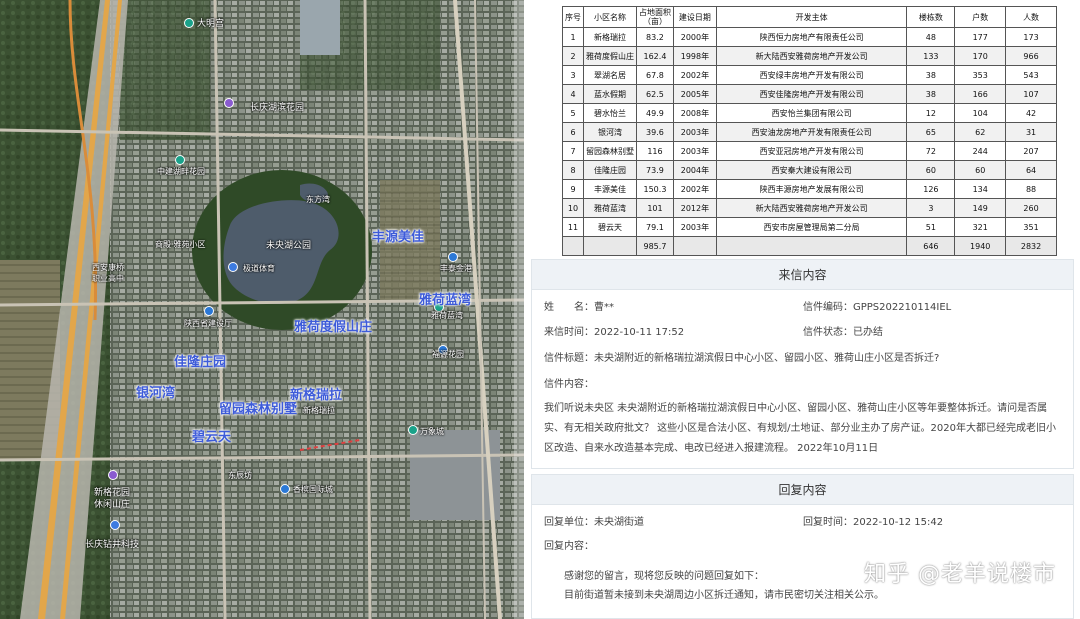 Image resolution: width=1080 pixels, height=619 pixels. Describe the element at coordinates (619, 522) in the screenshot. I see `reply-unit-value: 未央湖街道` at that location.